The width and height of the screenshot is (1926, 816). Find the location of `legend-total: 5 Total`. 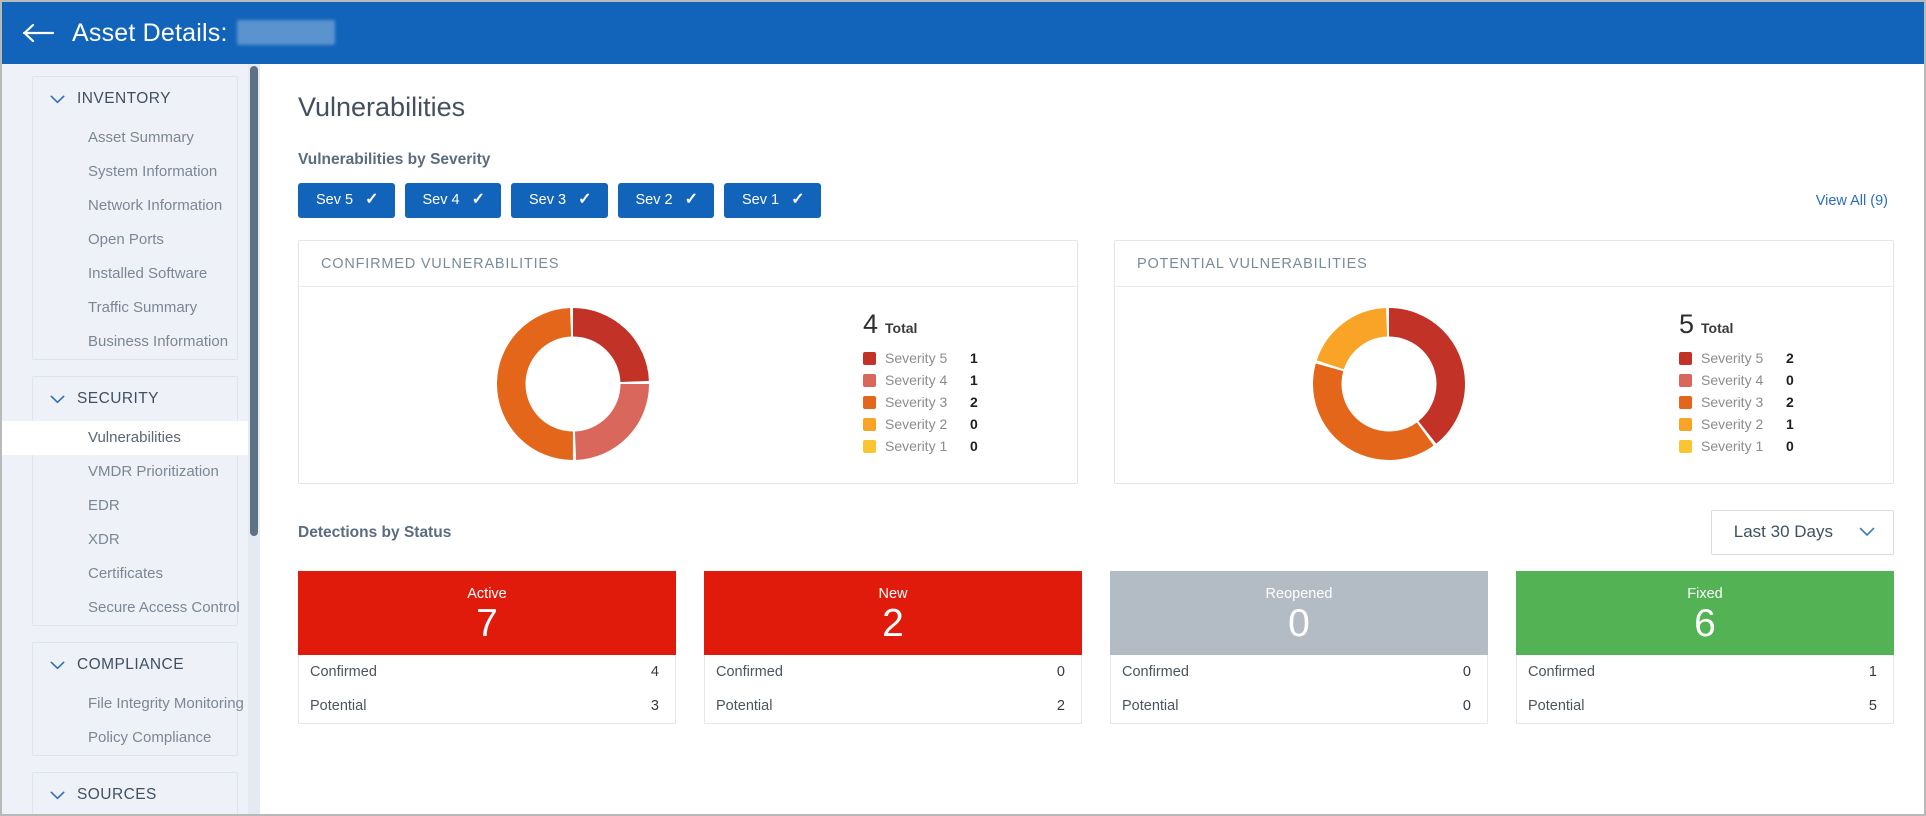

legend-total: 5 Total is located at coordinates (1769, 324).